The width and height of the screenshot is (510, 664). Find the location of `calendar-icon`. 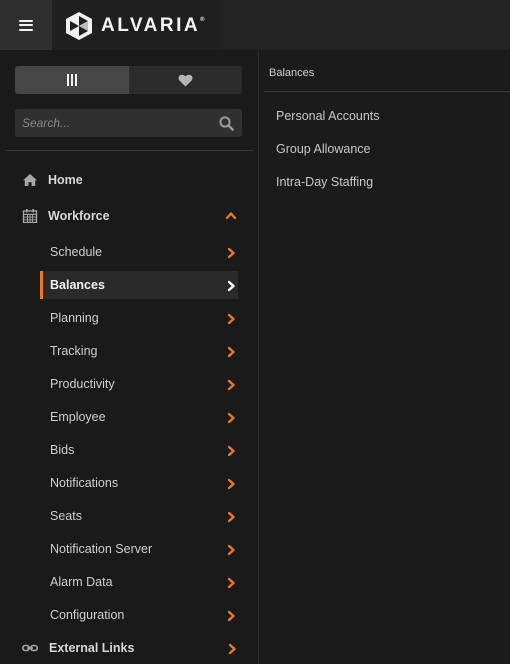

calendar-icon is located at coordinates (30, 216).